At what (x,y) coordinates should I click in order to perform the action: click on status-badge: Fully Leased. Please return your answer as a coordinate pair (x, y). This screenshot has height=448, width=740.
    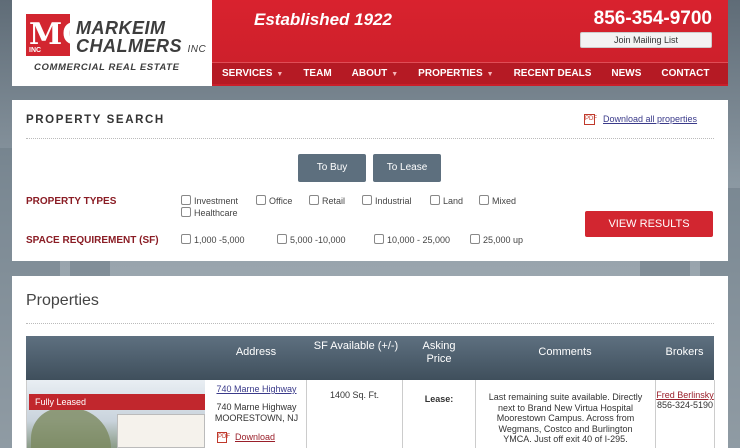
    Looking at the image, I should click on (117, 402).